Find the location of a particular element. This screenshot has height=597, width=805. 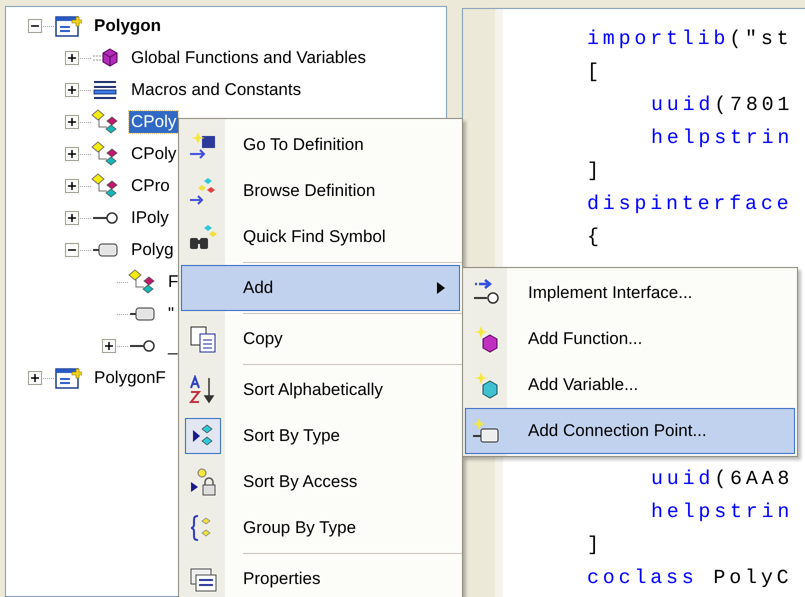

lines-icon is located at coordinates (105, 90).